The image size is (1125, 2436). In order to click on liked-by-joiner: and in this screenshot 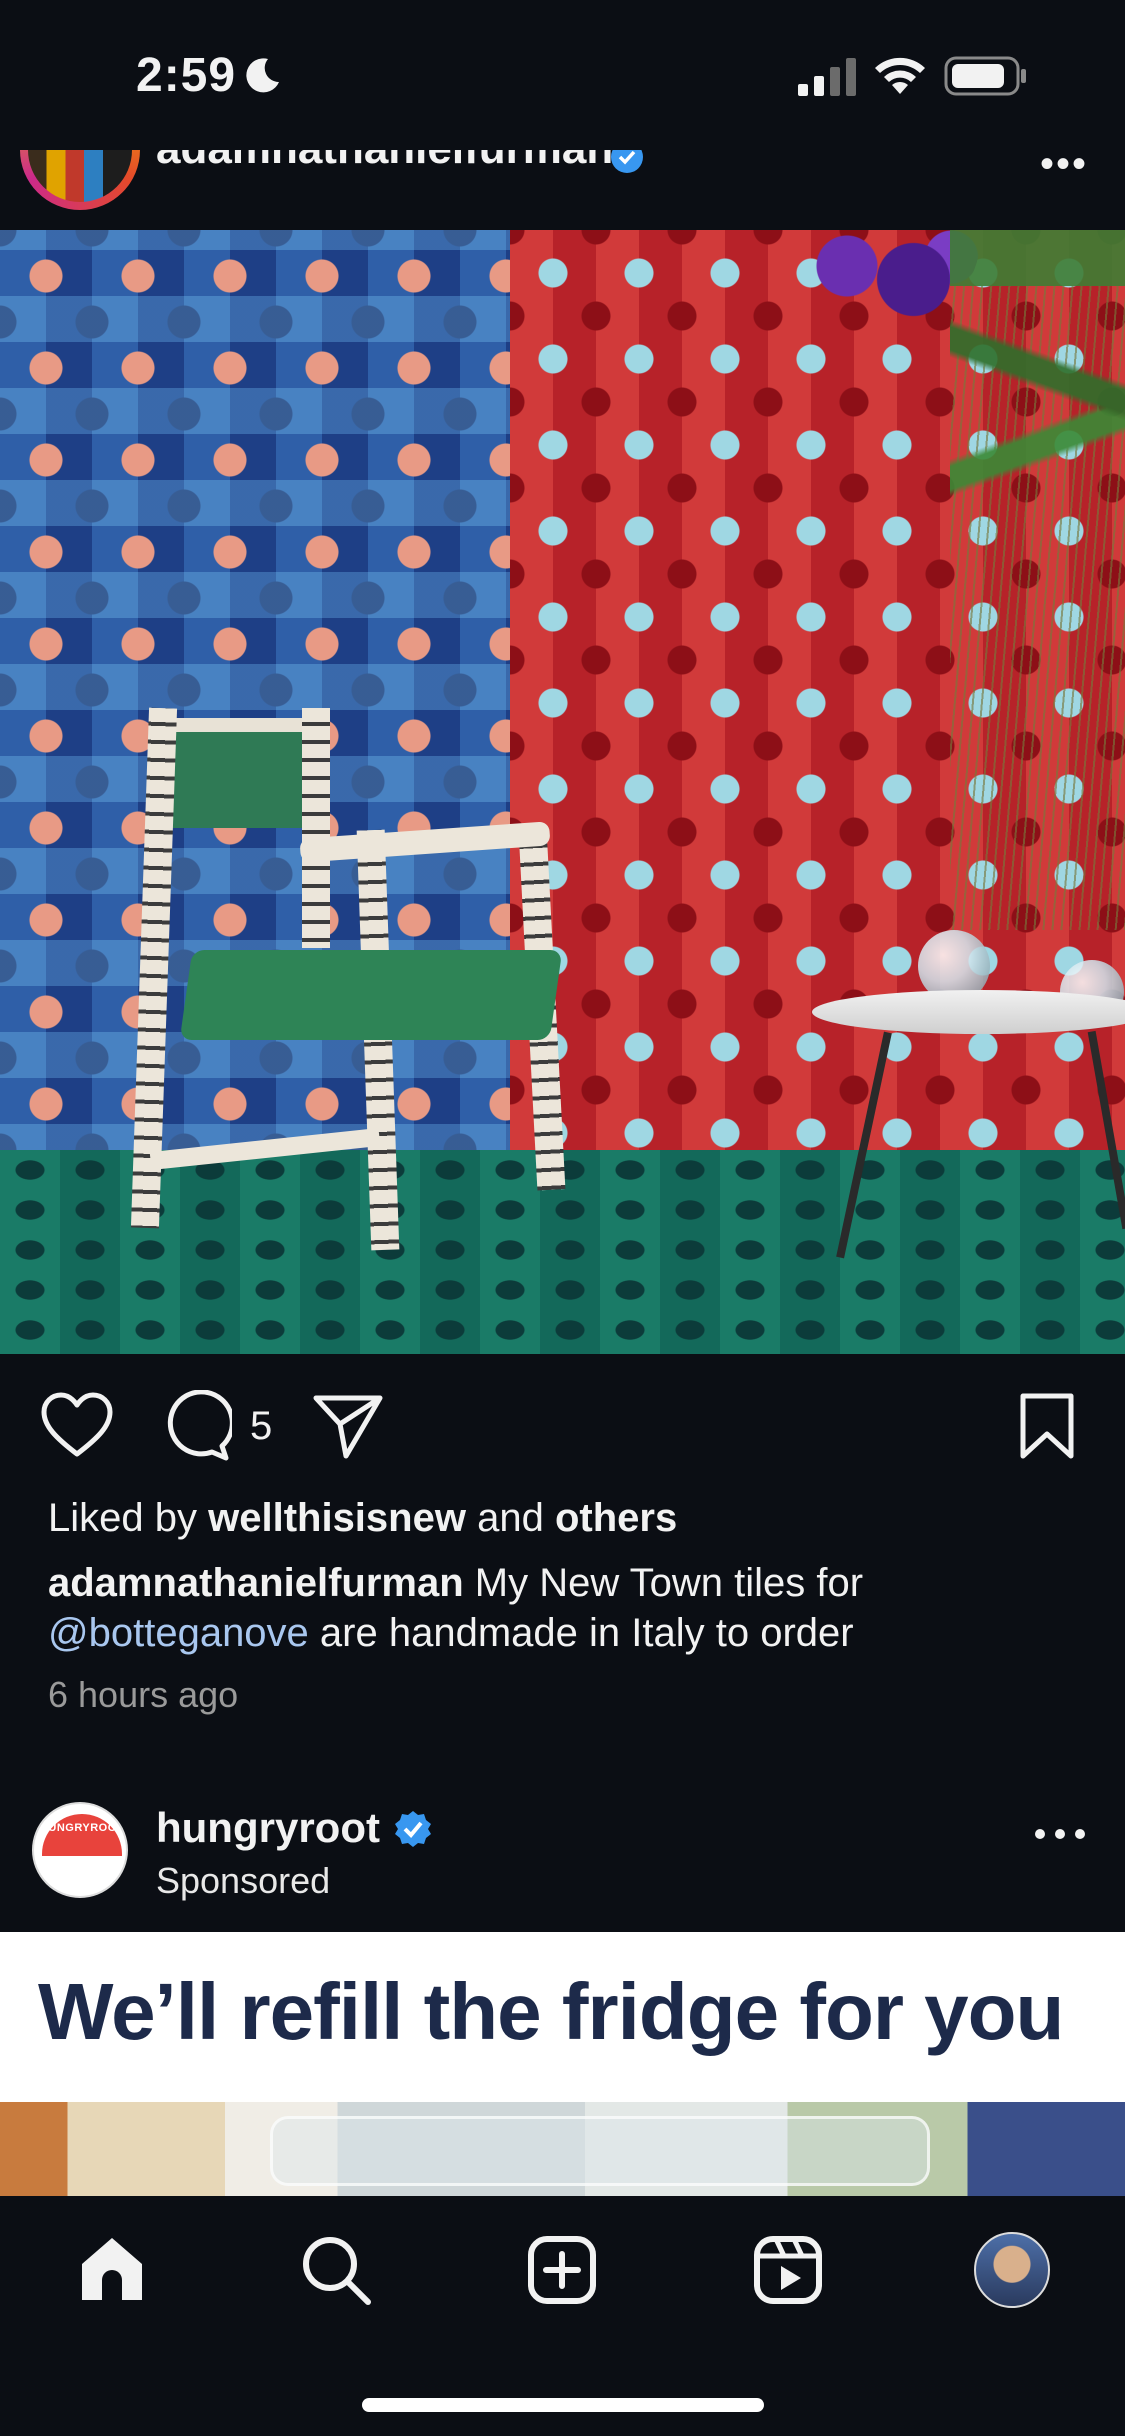, I will do `click(510, 1518)`.